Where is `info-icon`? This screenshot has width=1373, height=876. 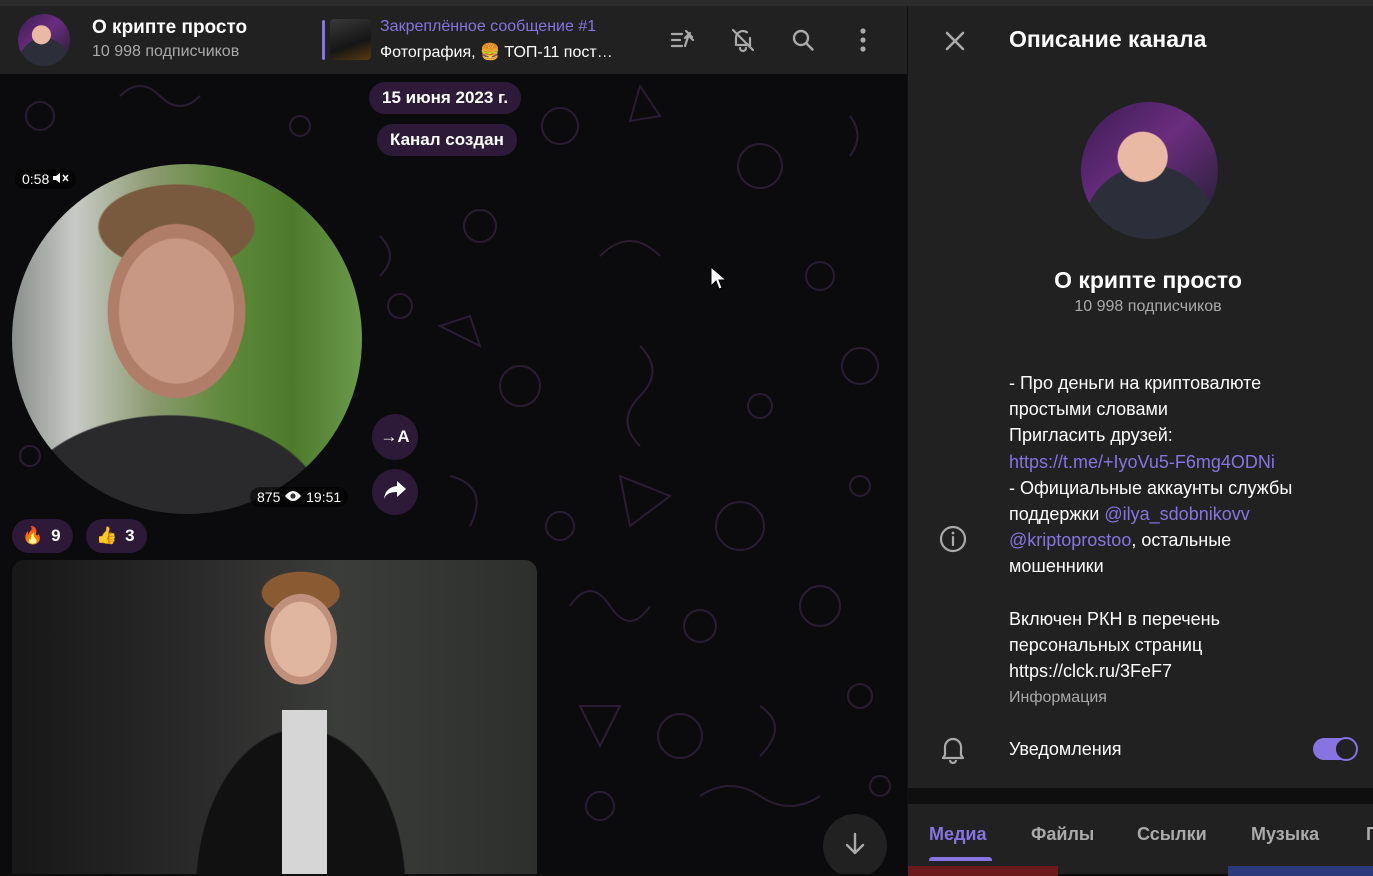 info-icon is located at coordinates (953, 541).